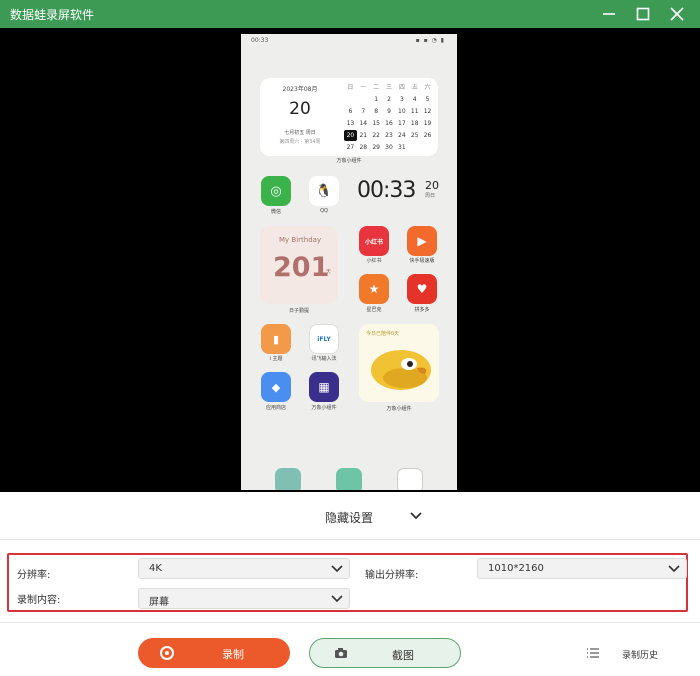 The height and width of the screenshot is (676, 700). I want to click on record-icon, so click(167, 653).